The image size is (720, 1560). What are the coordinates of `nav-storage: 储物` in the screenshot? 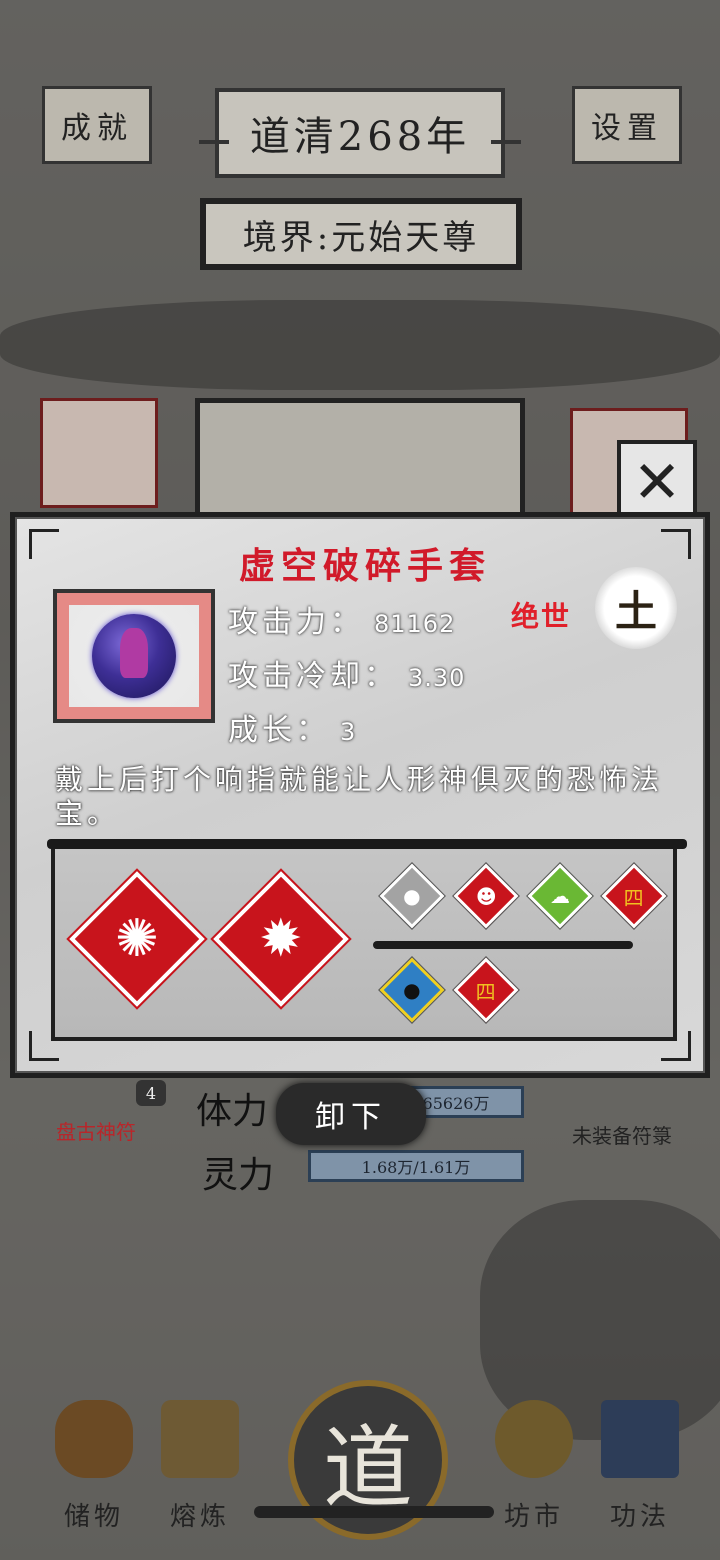 It's located at (94, 1470).